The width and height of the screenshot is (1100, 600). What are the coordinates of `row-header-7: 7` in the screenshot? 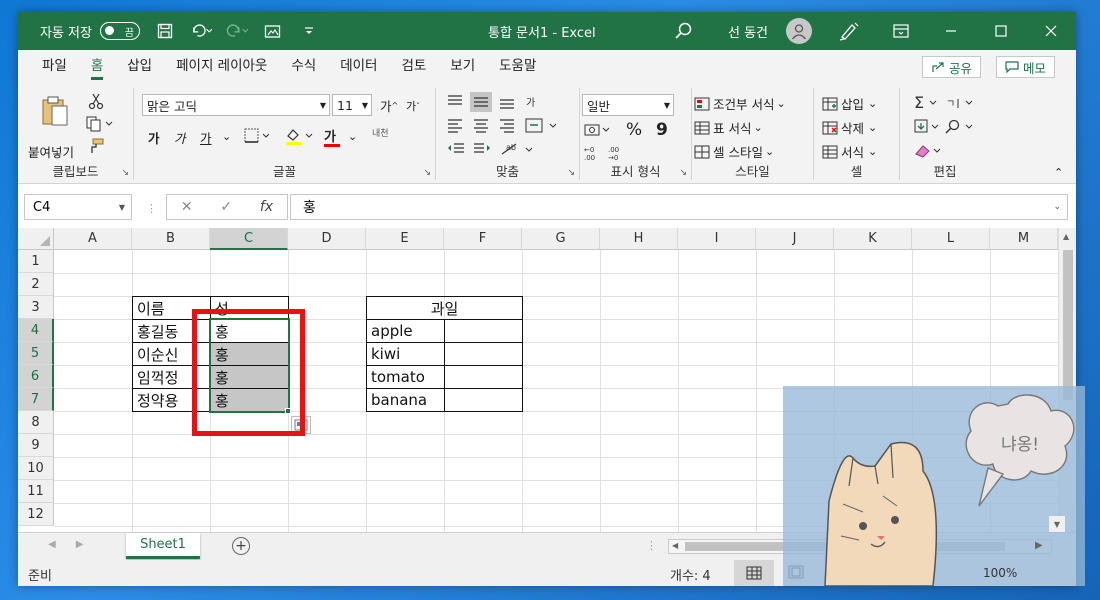 It's located at (36, 399).